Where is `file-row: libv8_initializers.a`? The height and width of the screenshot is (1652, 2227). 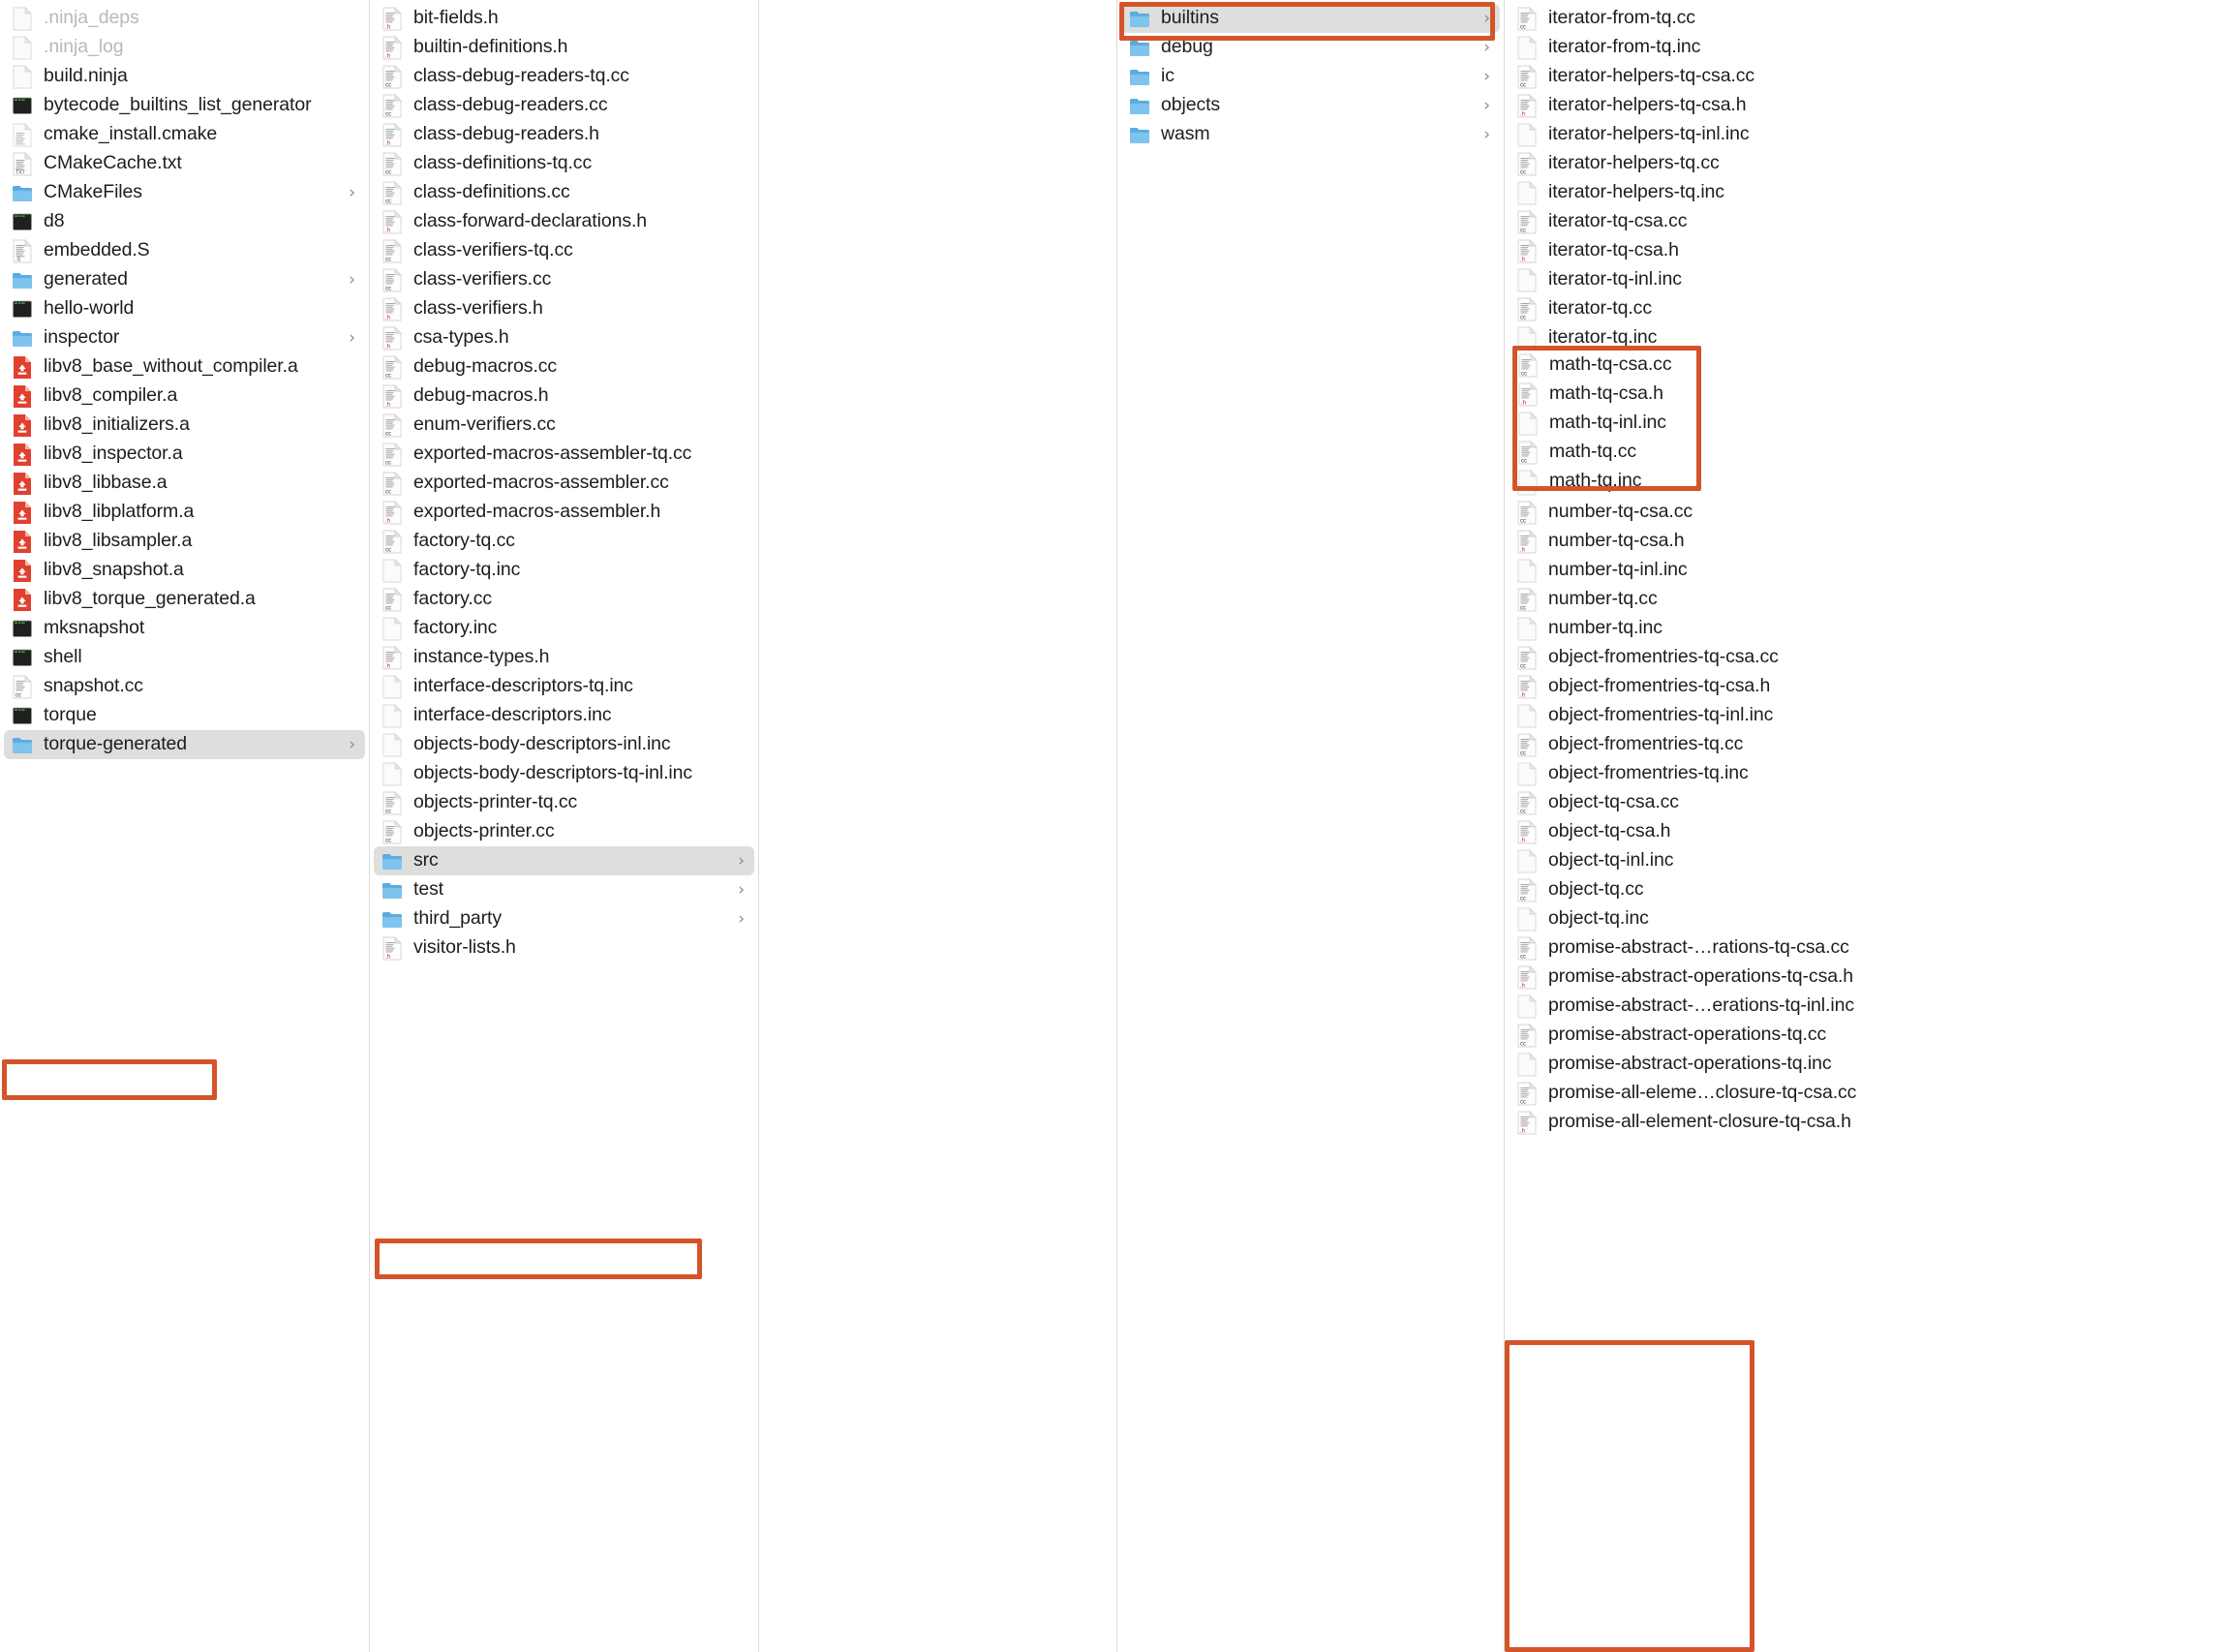 file-row: libv8_initializers.a is located at coordinates (184, 425).